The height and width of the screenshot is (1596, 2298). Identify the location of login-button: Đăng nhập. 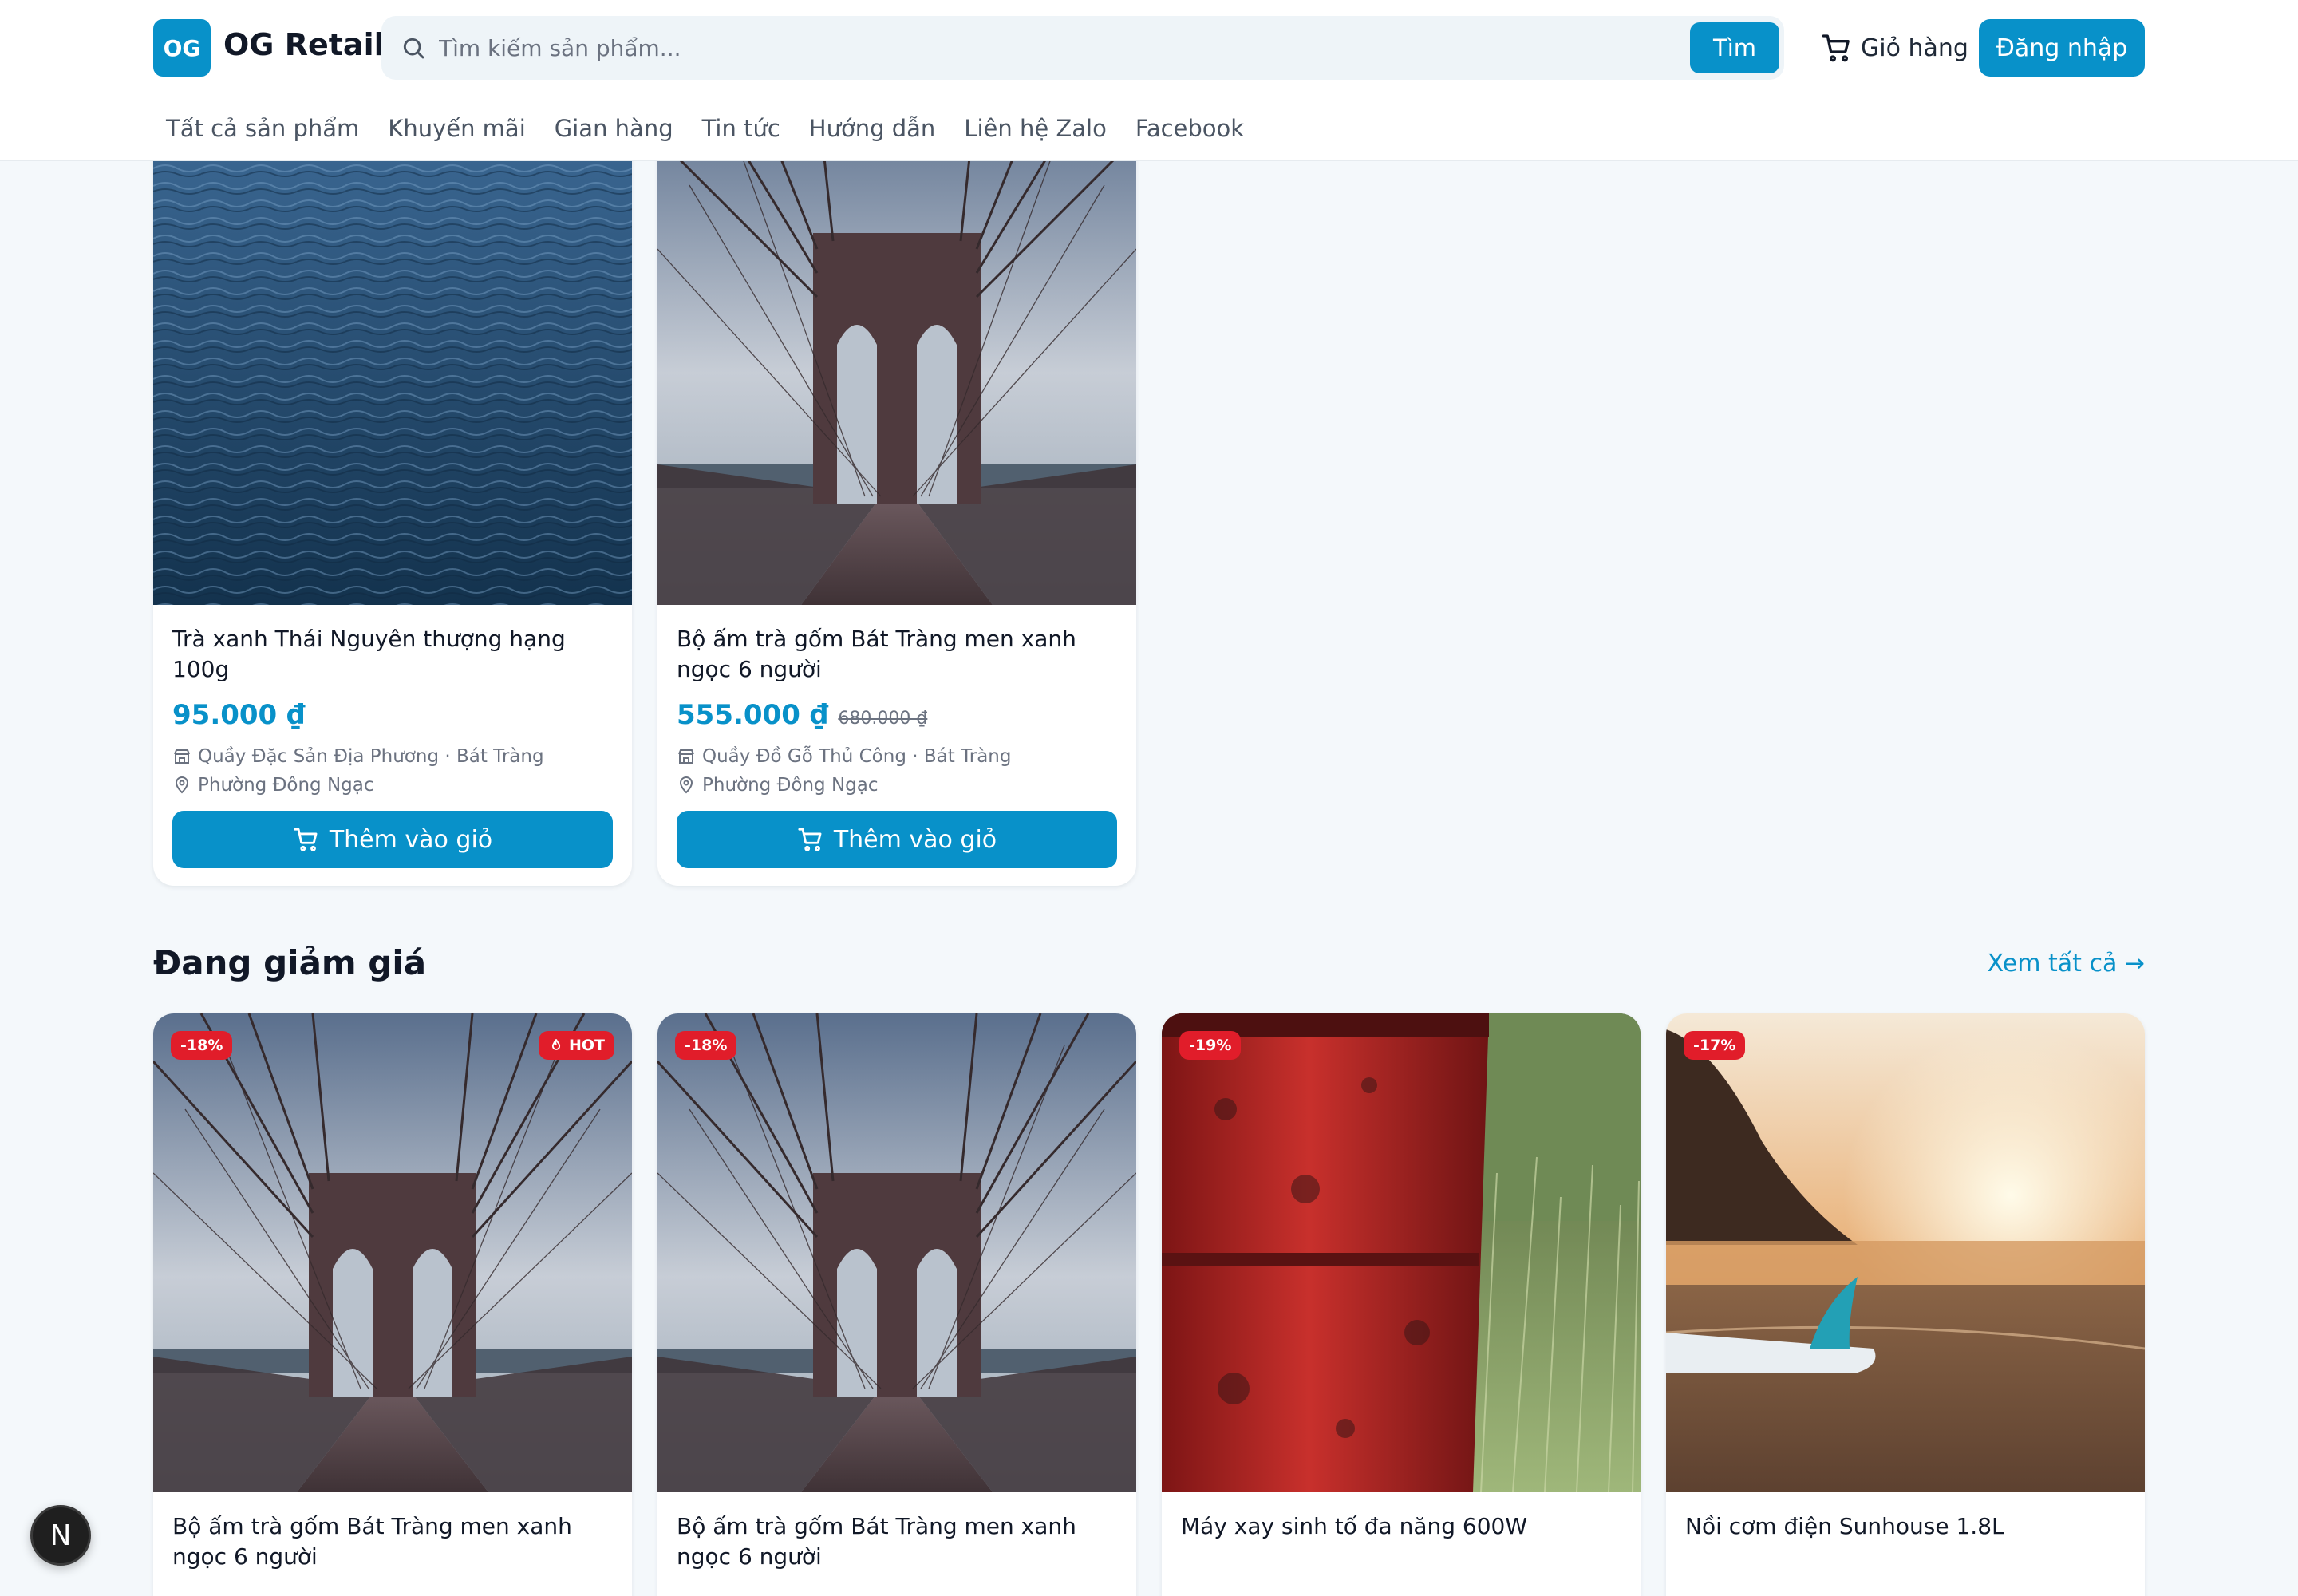
(2062, 48).